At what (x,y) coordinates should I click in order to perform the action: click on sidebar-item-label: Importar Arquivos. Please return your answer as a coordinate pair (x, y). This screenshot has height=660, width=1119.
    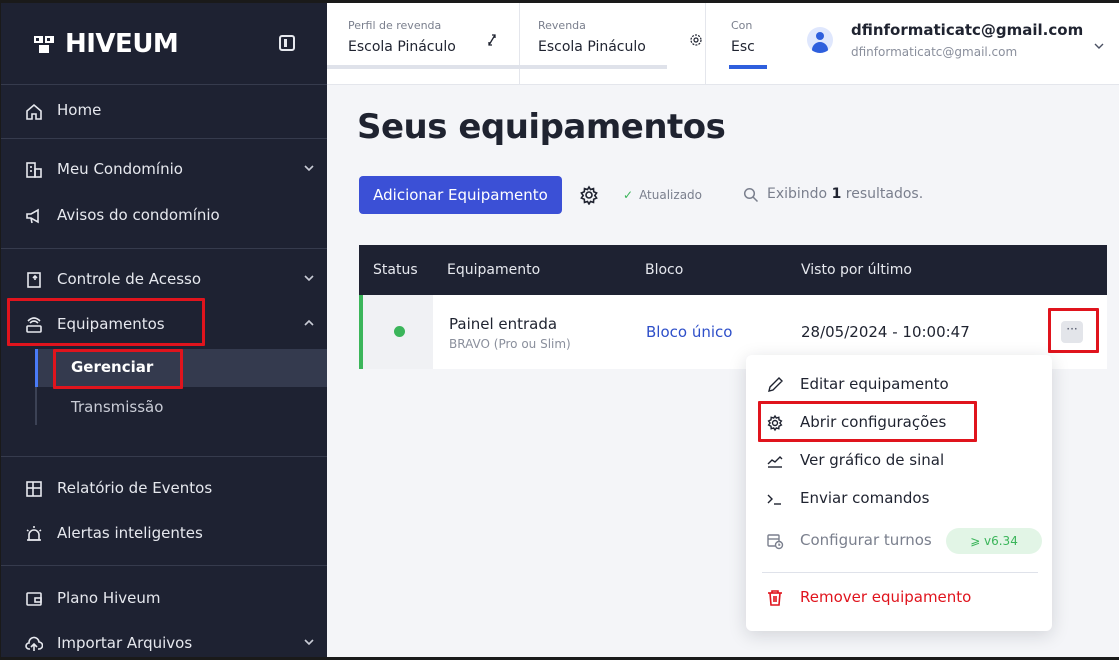
    Looking at the image, I should click on (125, 643).